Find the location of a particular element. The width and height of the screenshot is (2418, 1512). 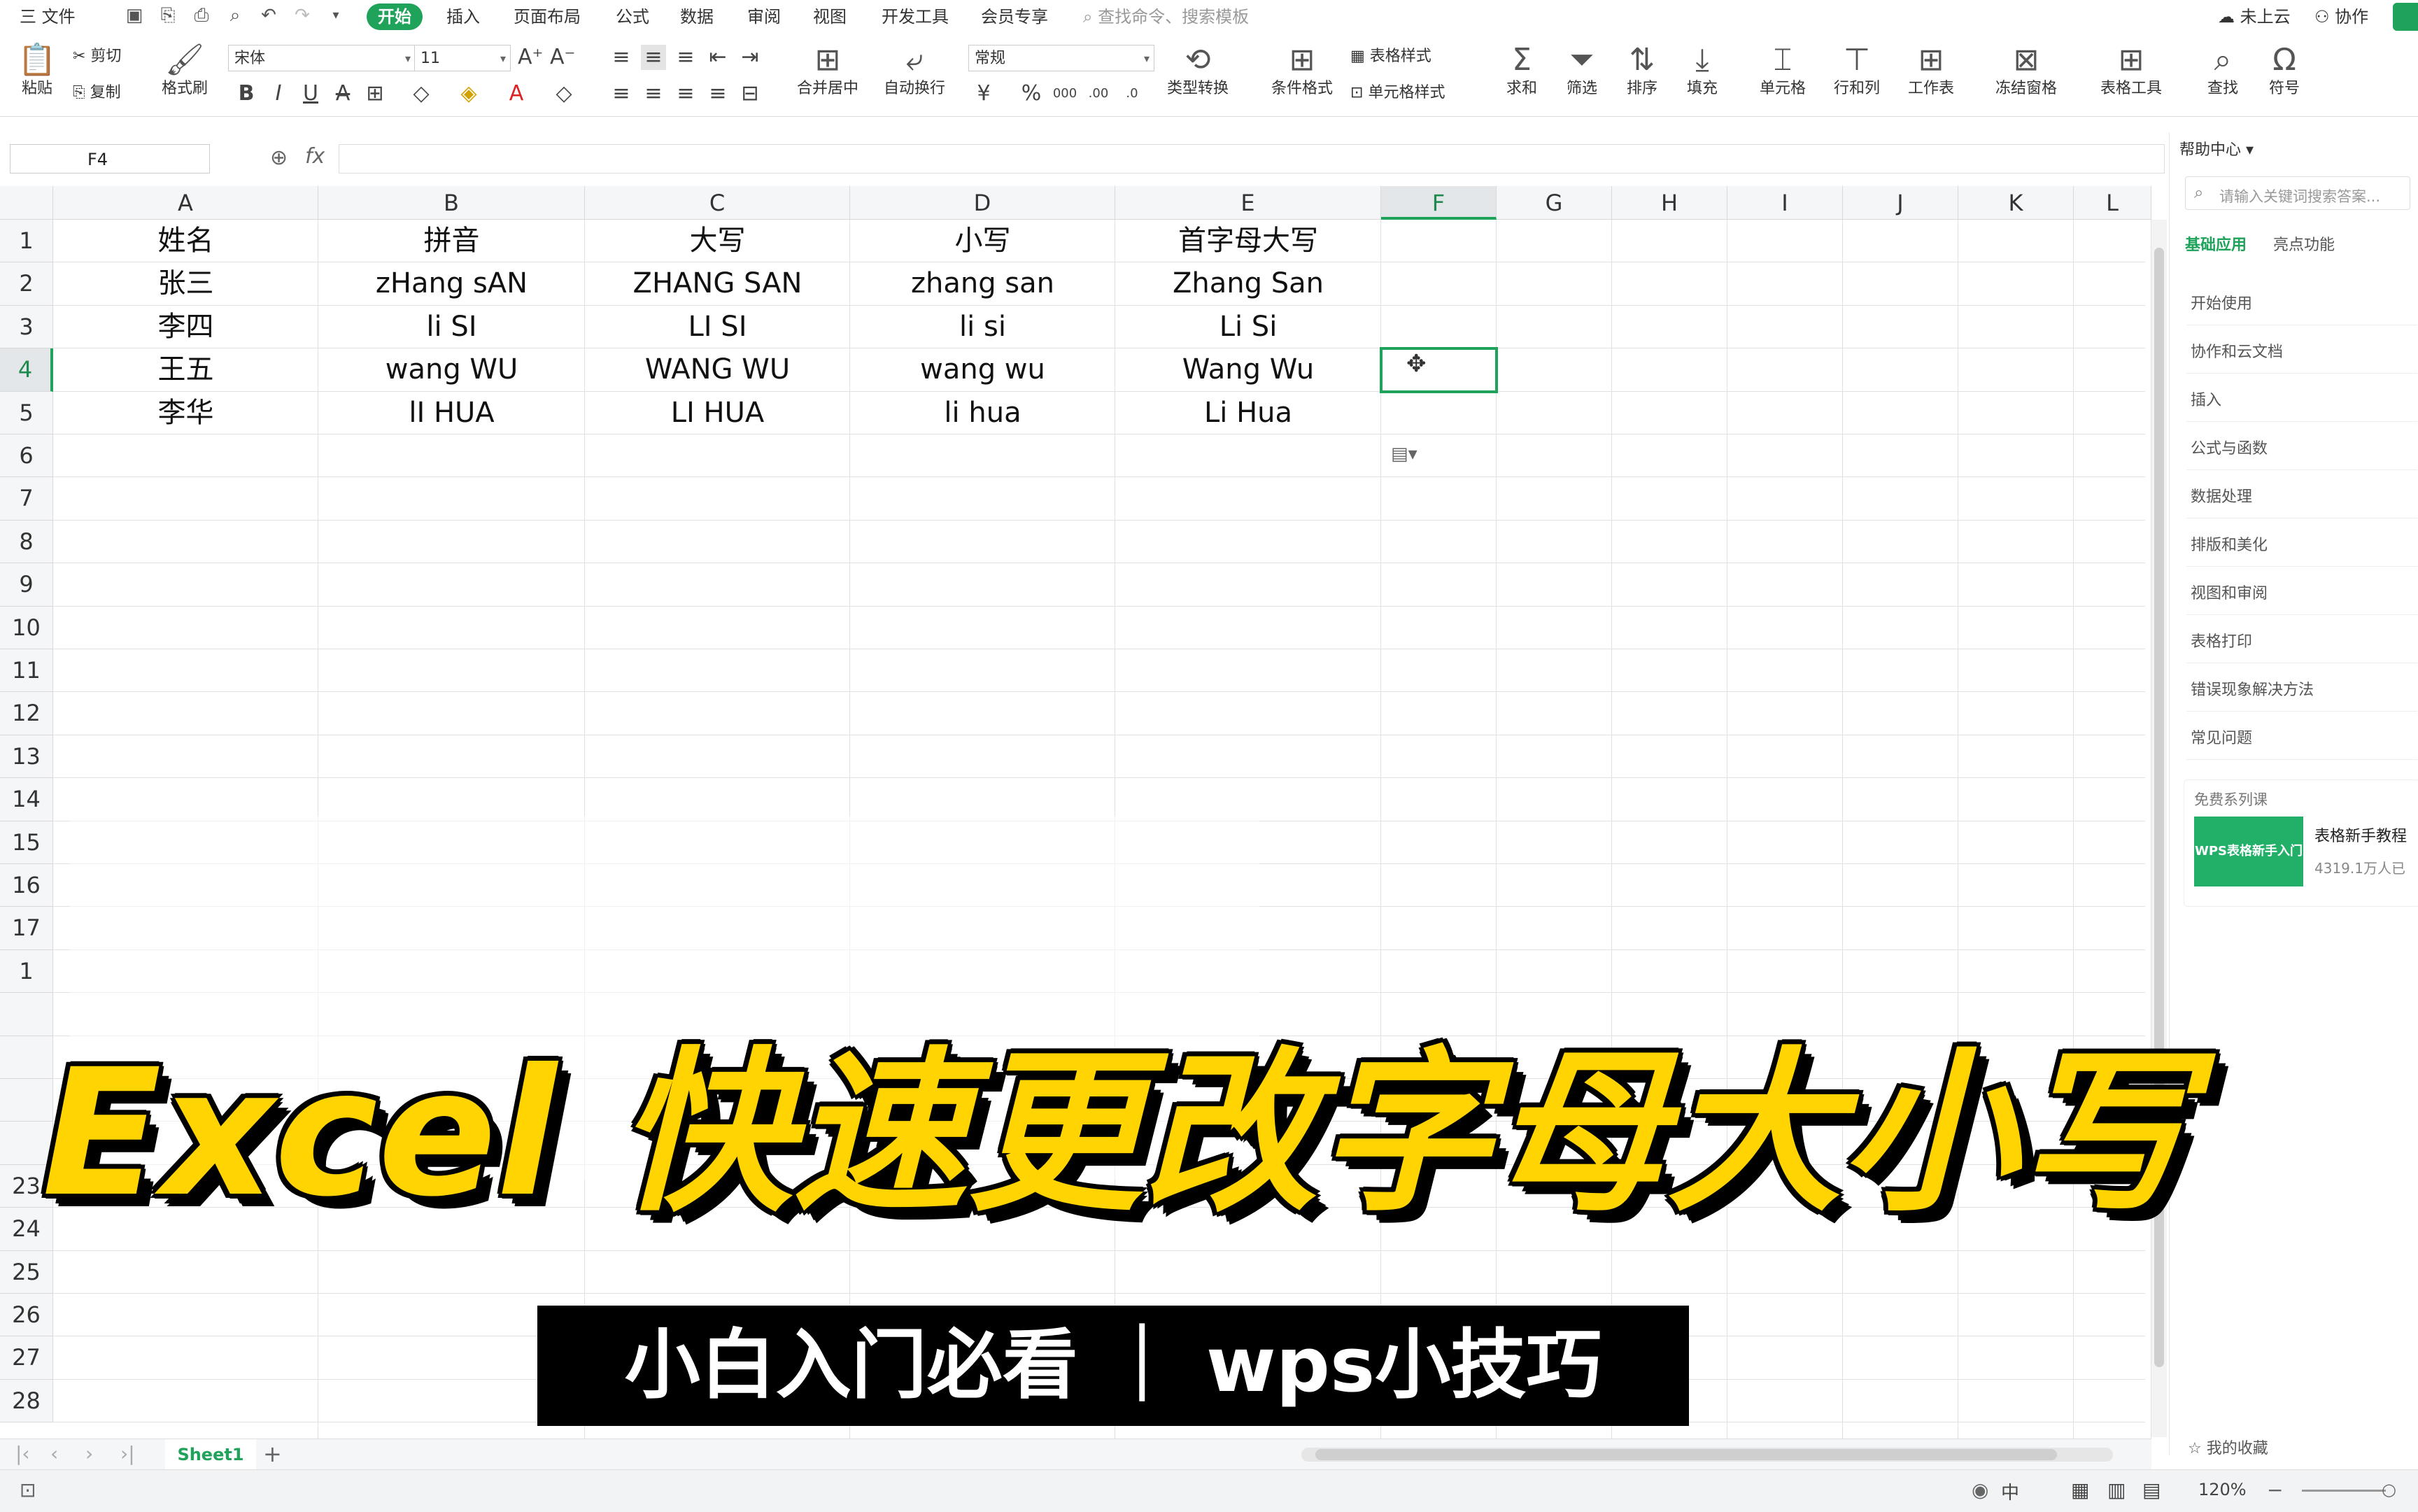

type-convert-button: ⟲ 类型转换 is located at coordinates (1198, 70).